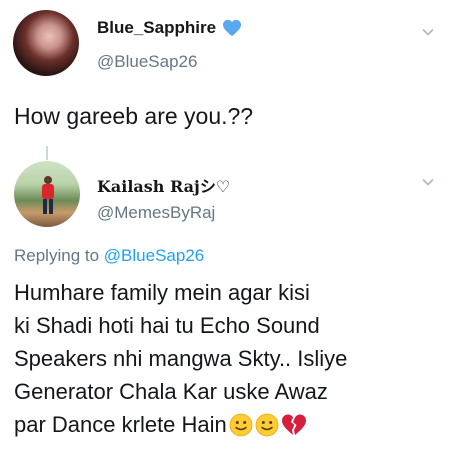  Describe the element at coordinates (293, 424) in the screenshot. I see `broken-heart-icon` at that location.